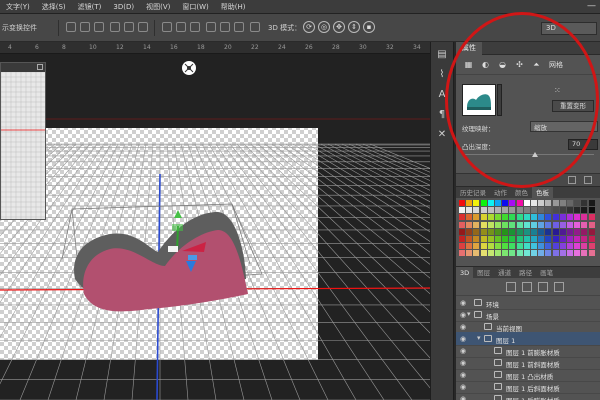  I want to click on collapse-icon, so click(40, 67).